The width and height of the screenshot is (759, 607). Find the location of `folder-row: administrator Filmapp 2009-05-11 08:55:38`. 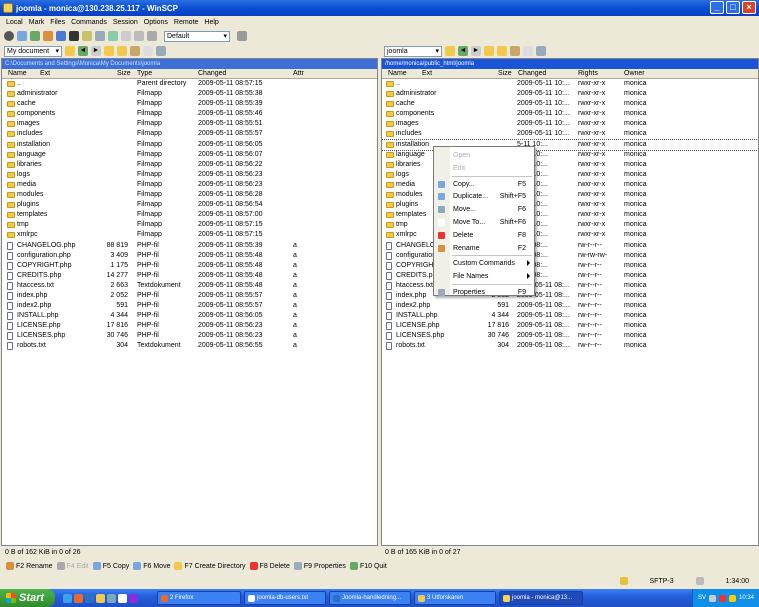

folder-row: administrator Filmapp 2009-05-11 08:55:38 is located at coordinates (189, 94).